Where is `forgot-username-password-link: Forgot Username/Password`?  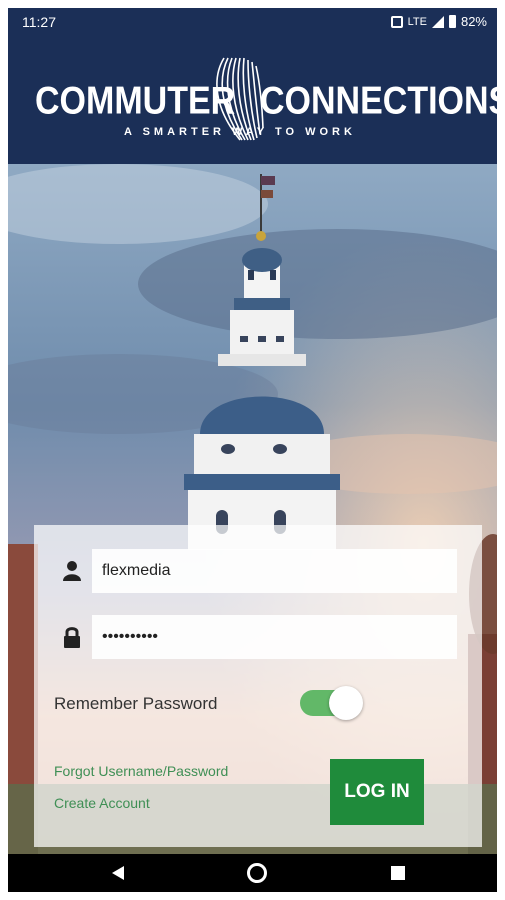
forgot-username-password-link: Forgot Username/Password is located at coordinates (141, 771).